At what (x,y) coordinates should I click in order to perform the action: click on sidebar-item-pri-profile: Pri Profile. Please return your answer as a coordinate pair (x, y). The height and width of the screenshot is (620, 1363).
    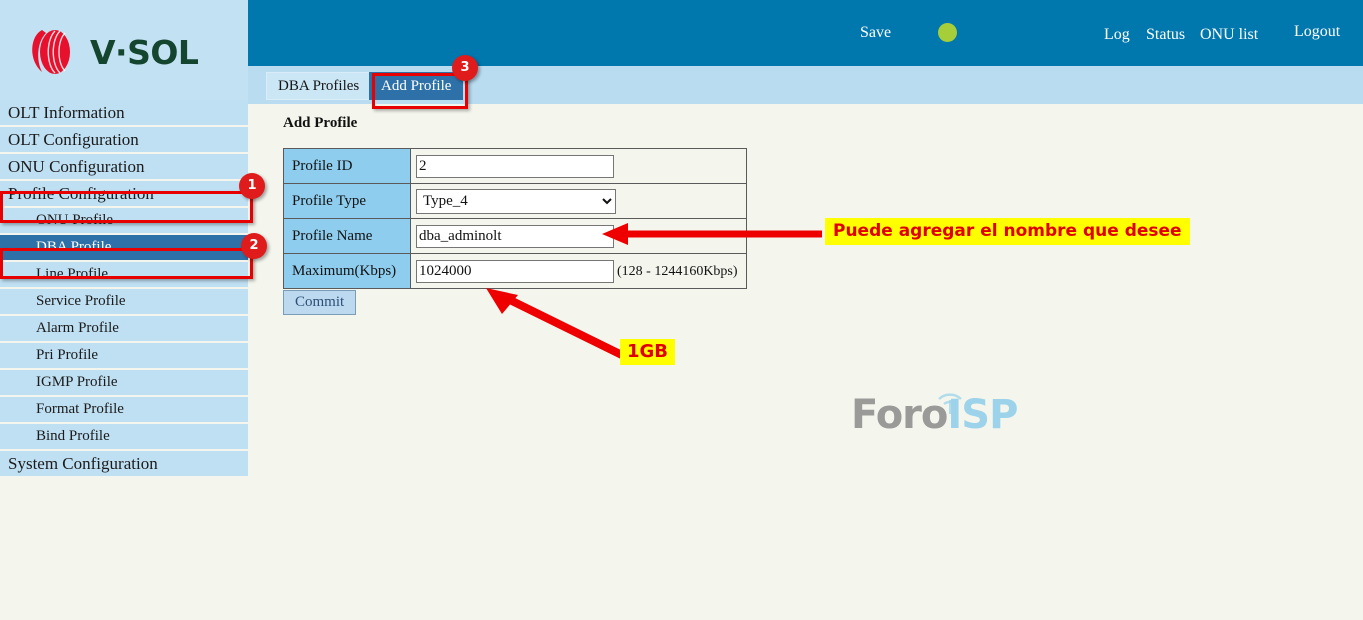
    Looking at the image, I should click on (124, 355).